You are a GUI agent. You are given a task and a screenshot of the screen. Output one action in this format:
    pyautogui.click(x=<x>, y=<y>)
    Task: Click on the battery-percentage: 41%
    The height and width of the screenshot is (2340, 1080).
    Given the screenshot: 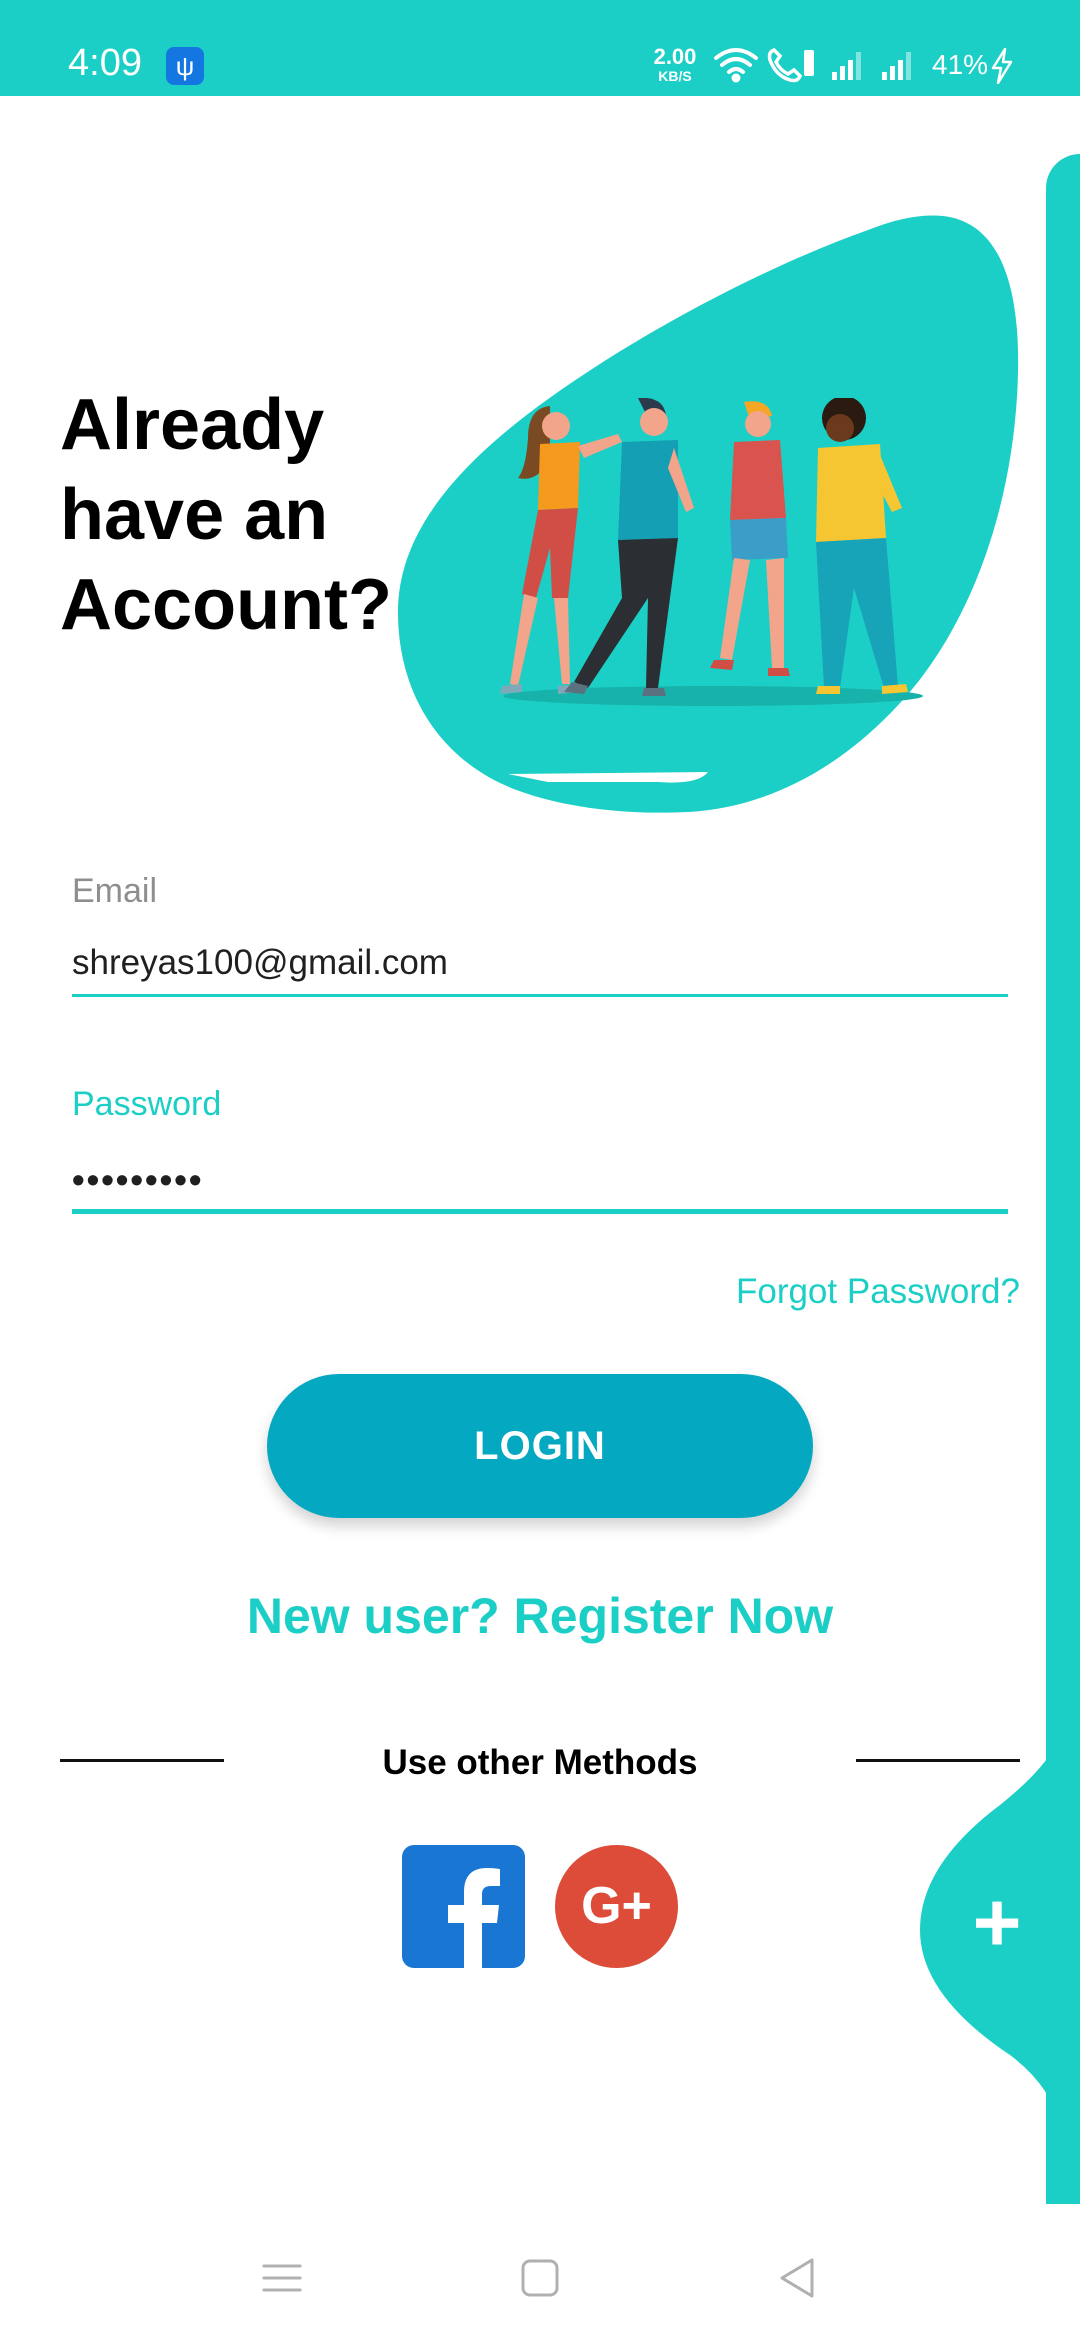 What is the action you would take?
    pyautogui.click(x=960, y=64)
    